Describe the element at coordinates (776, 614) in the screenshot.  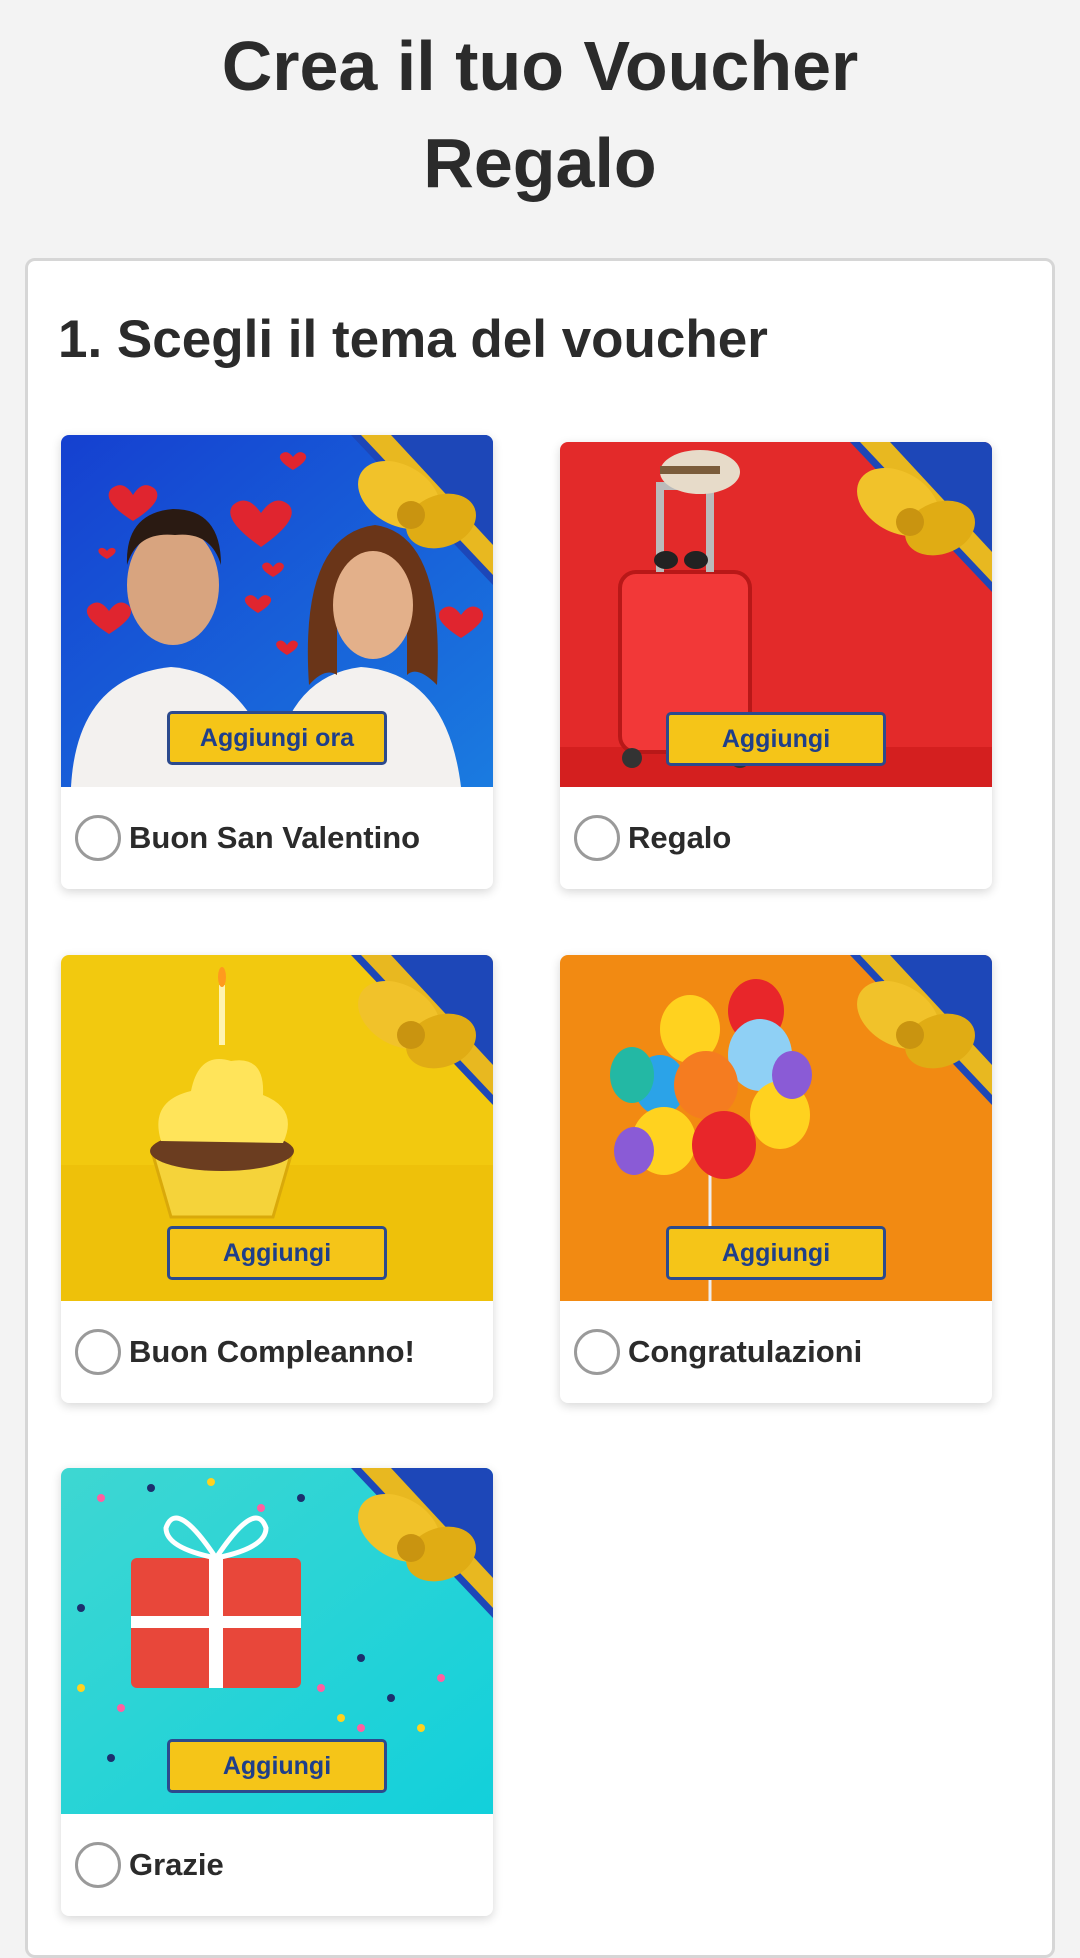
I see `theme-image-regalo: Aggiungi` at that location.